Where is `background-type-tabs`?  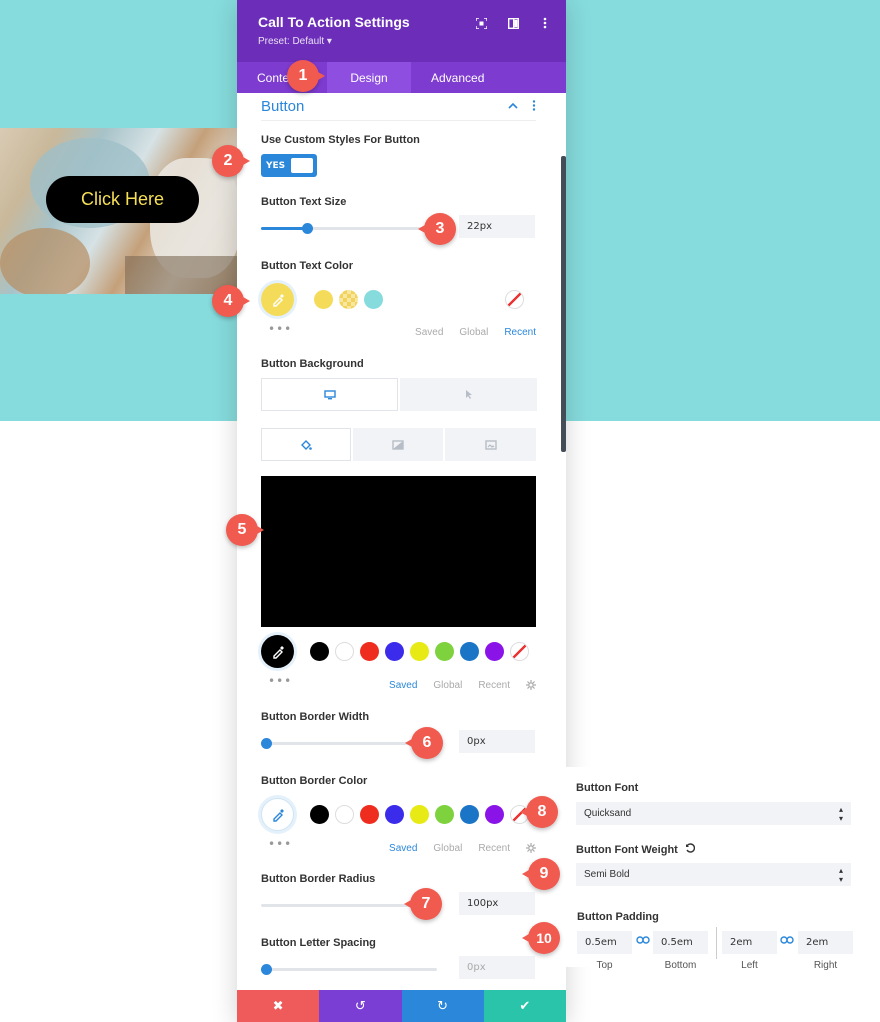 background-type-tabs is located at coordinates (398, 444).